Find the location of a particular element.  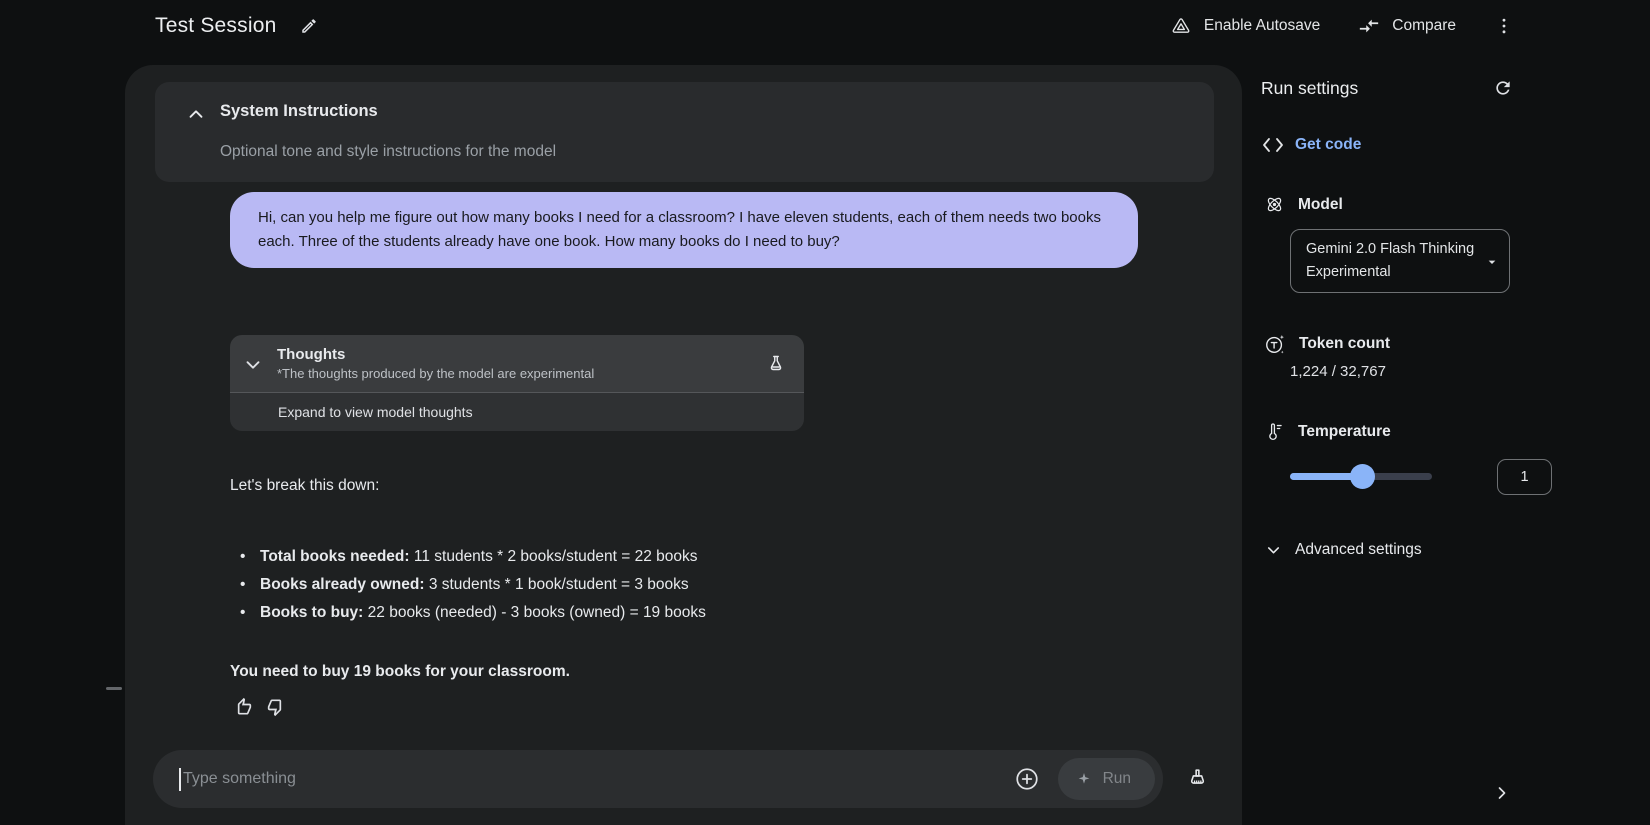

scroll-handle is located at coordinates (114, 688).